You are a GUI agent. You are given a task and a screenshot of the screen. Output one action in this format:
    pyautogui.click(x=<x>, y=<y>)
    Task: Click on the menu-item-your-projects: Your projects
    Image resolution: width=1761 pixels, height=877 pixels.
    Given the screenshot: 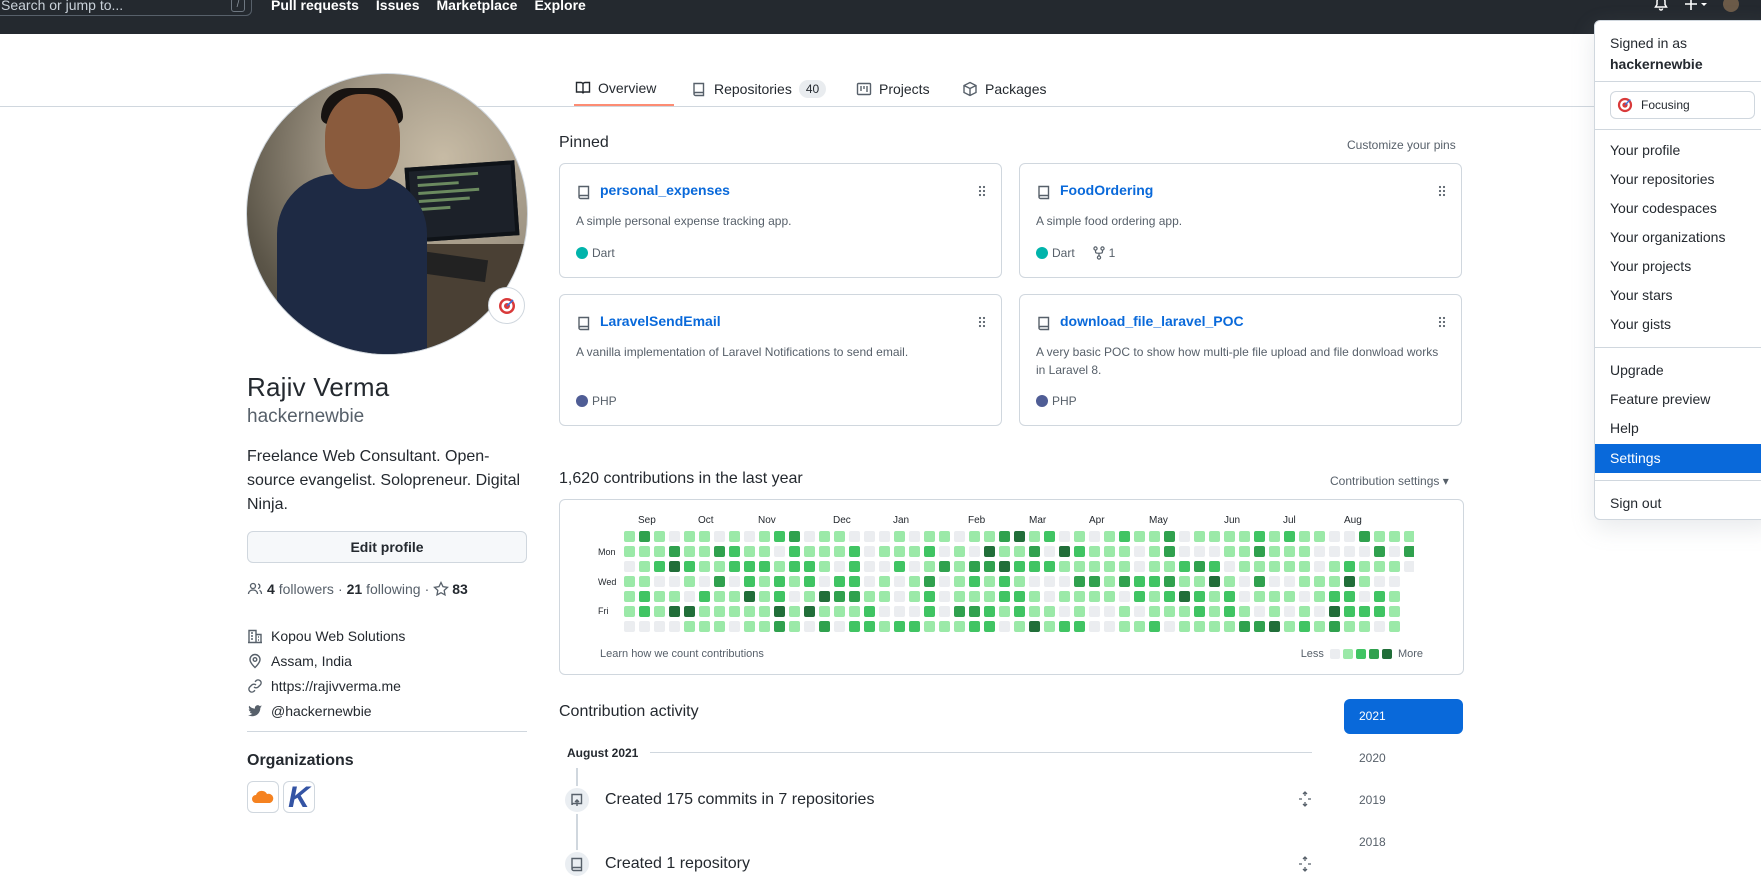 What is the action you would take?
    pyautogui.click(x=1678, y=266)
    